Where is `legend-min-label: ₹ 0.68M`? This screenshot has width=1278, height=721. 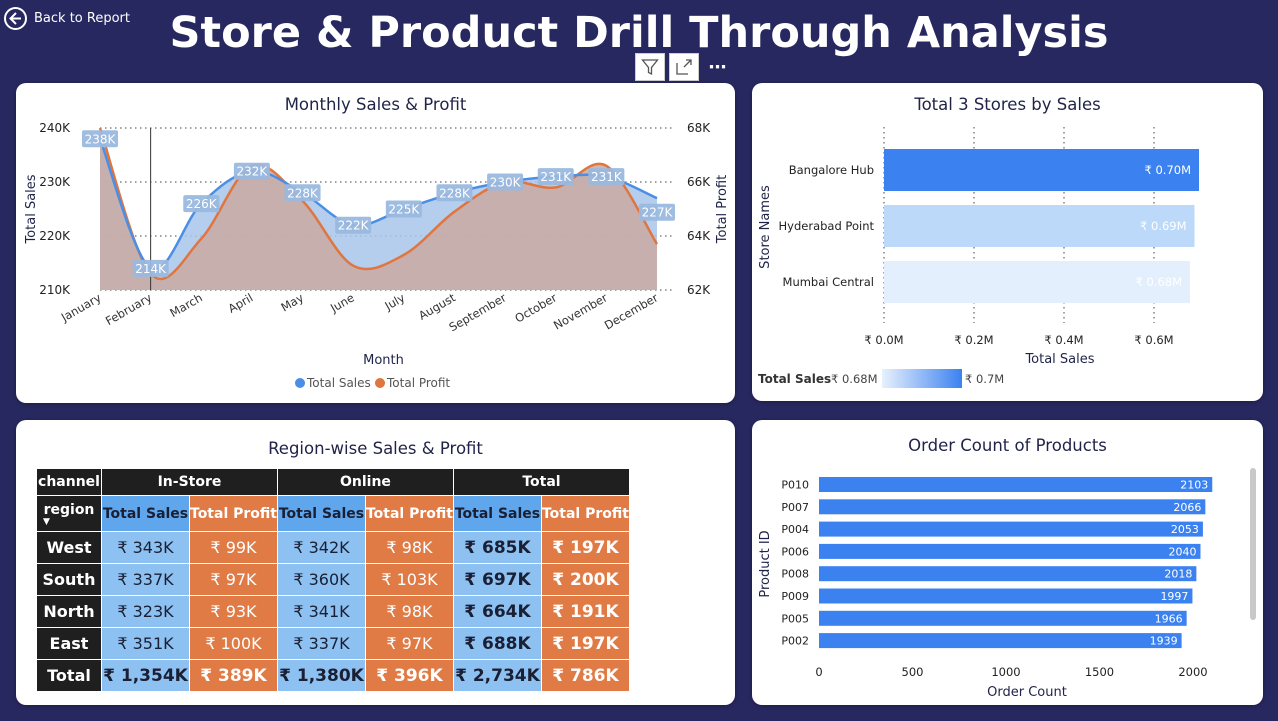
legend-min-label: ₹ 0.68M is located at coordinates (854, 379).